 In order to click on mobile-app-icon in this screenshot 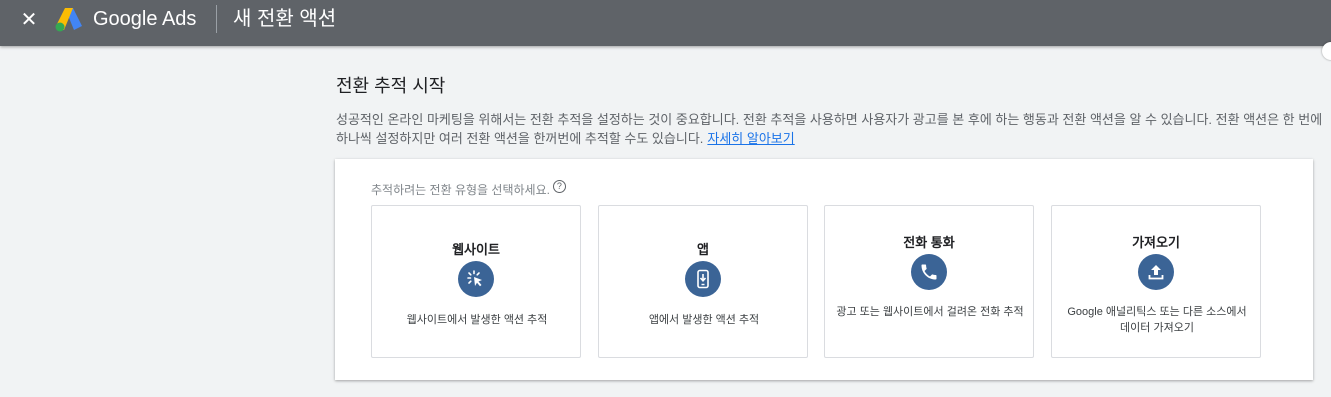, I will do `click(703, 279)`.